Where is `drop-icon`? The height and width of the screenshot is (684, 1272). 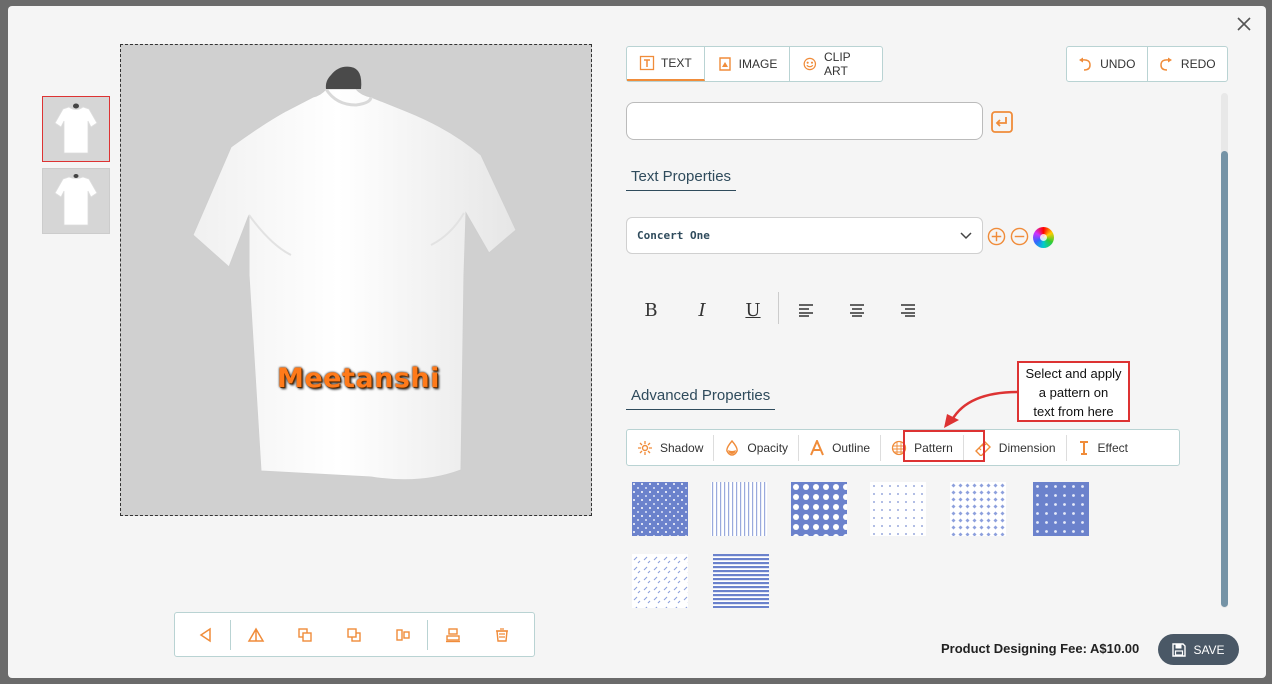
drop-icon is located at coordinates (732, 447).